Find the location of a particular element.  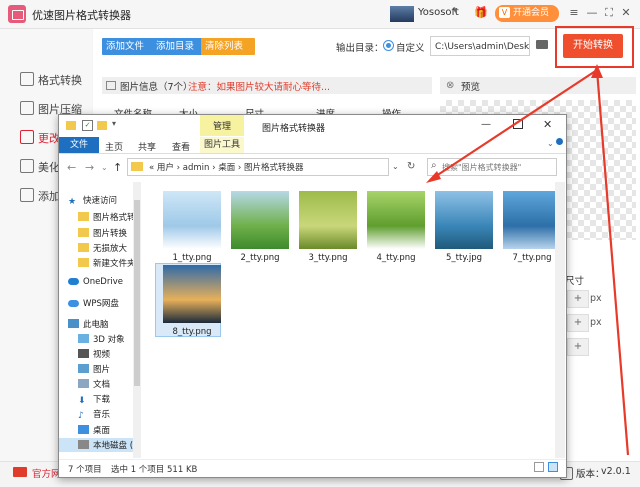

content-scrollbar is located at coordinates (560, 320).